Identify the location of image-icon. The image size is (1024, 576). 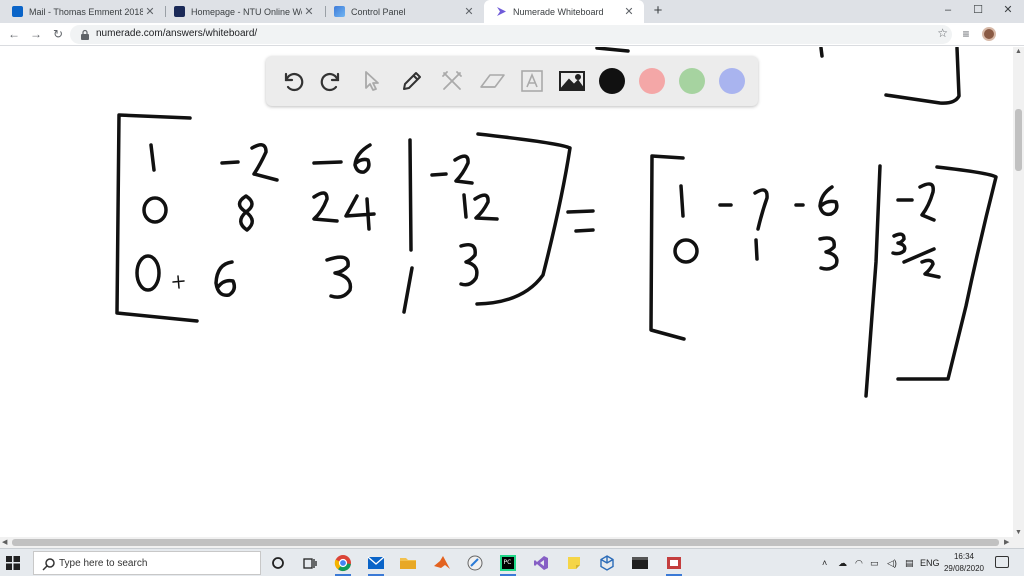
(572, 81).